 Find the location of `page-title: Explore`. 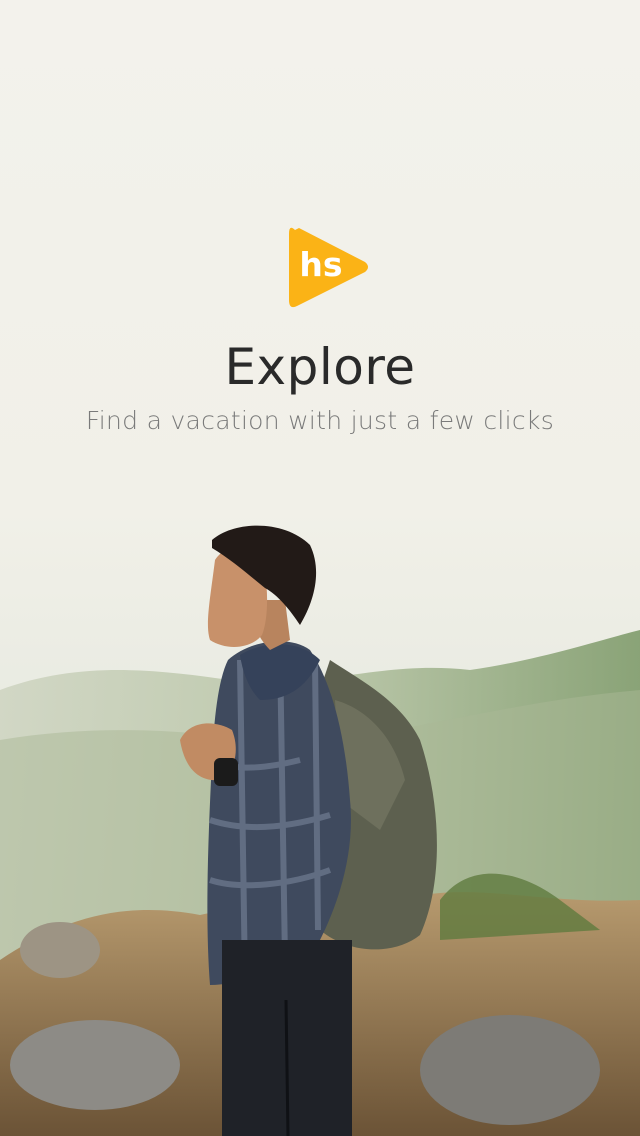

page-title: Explore is located at coordinates (320, 367).